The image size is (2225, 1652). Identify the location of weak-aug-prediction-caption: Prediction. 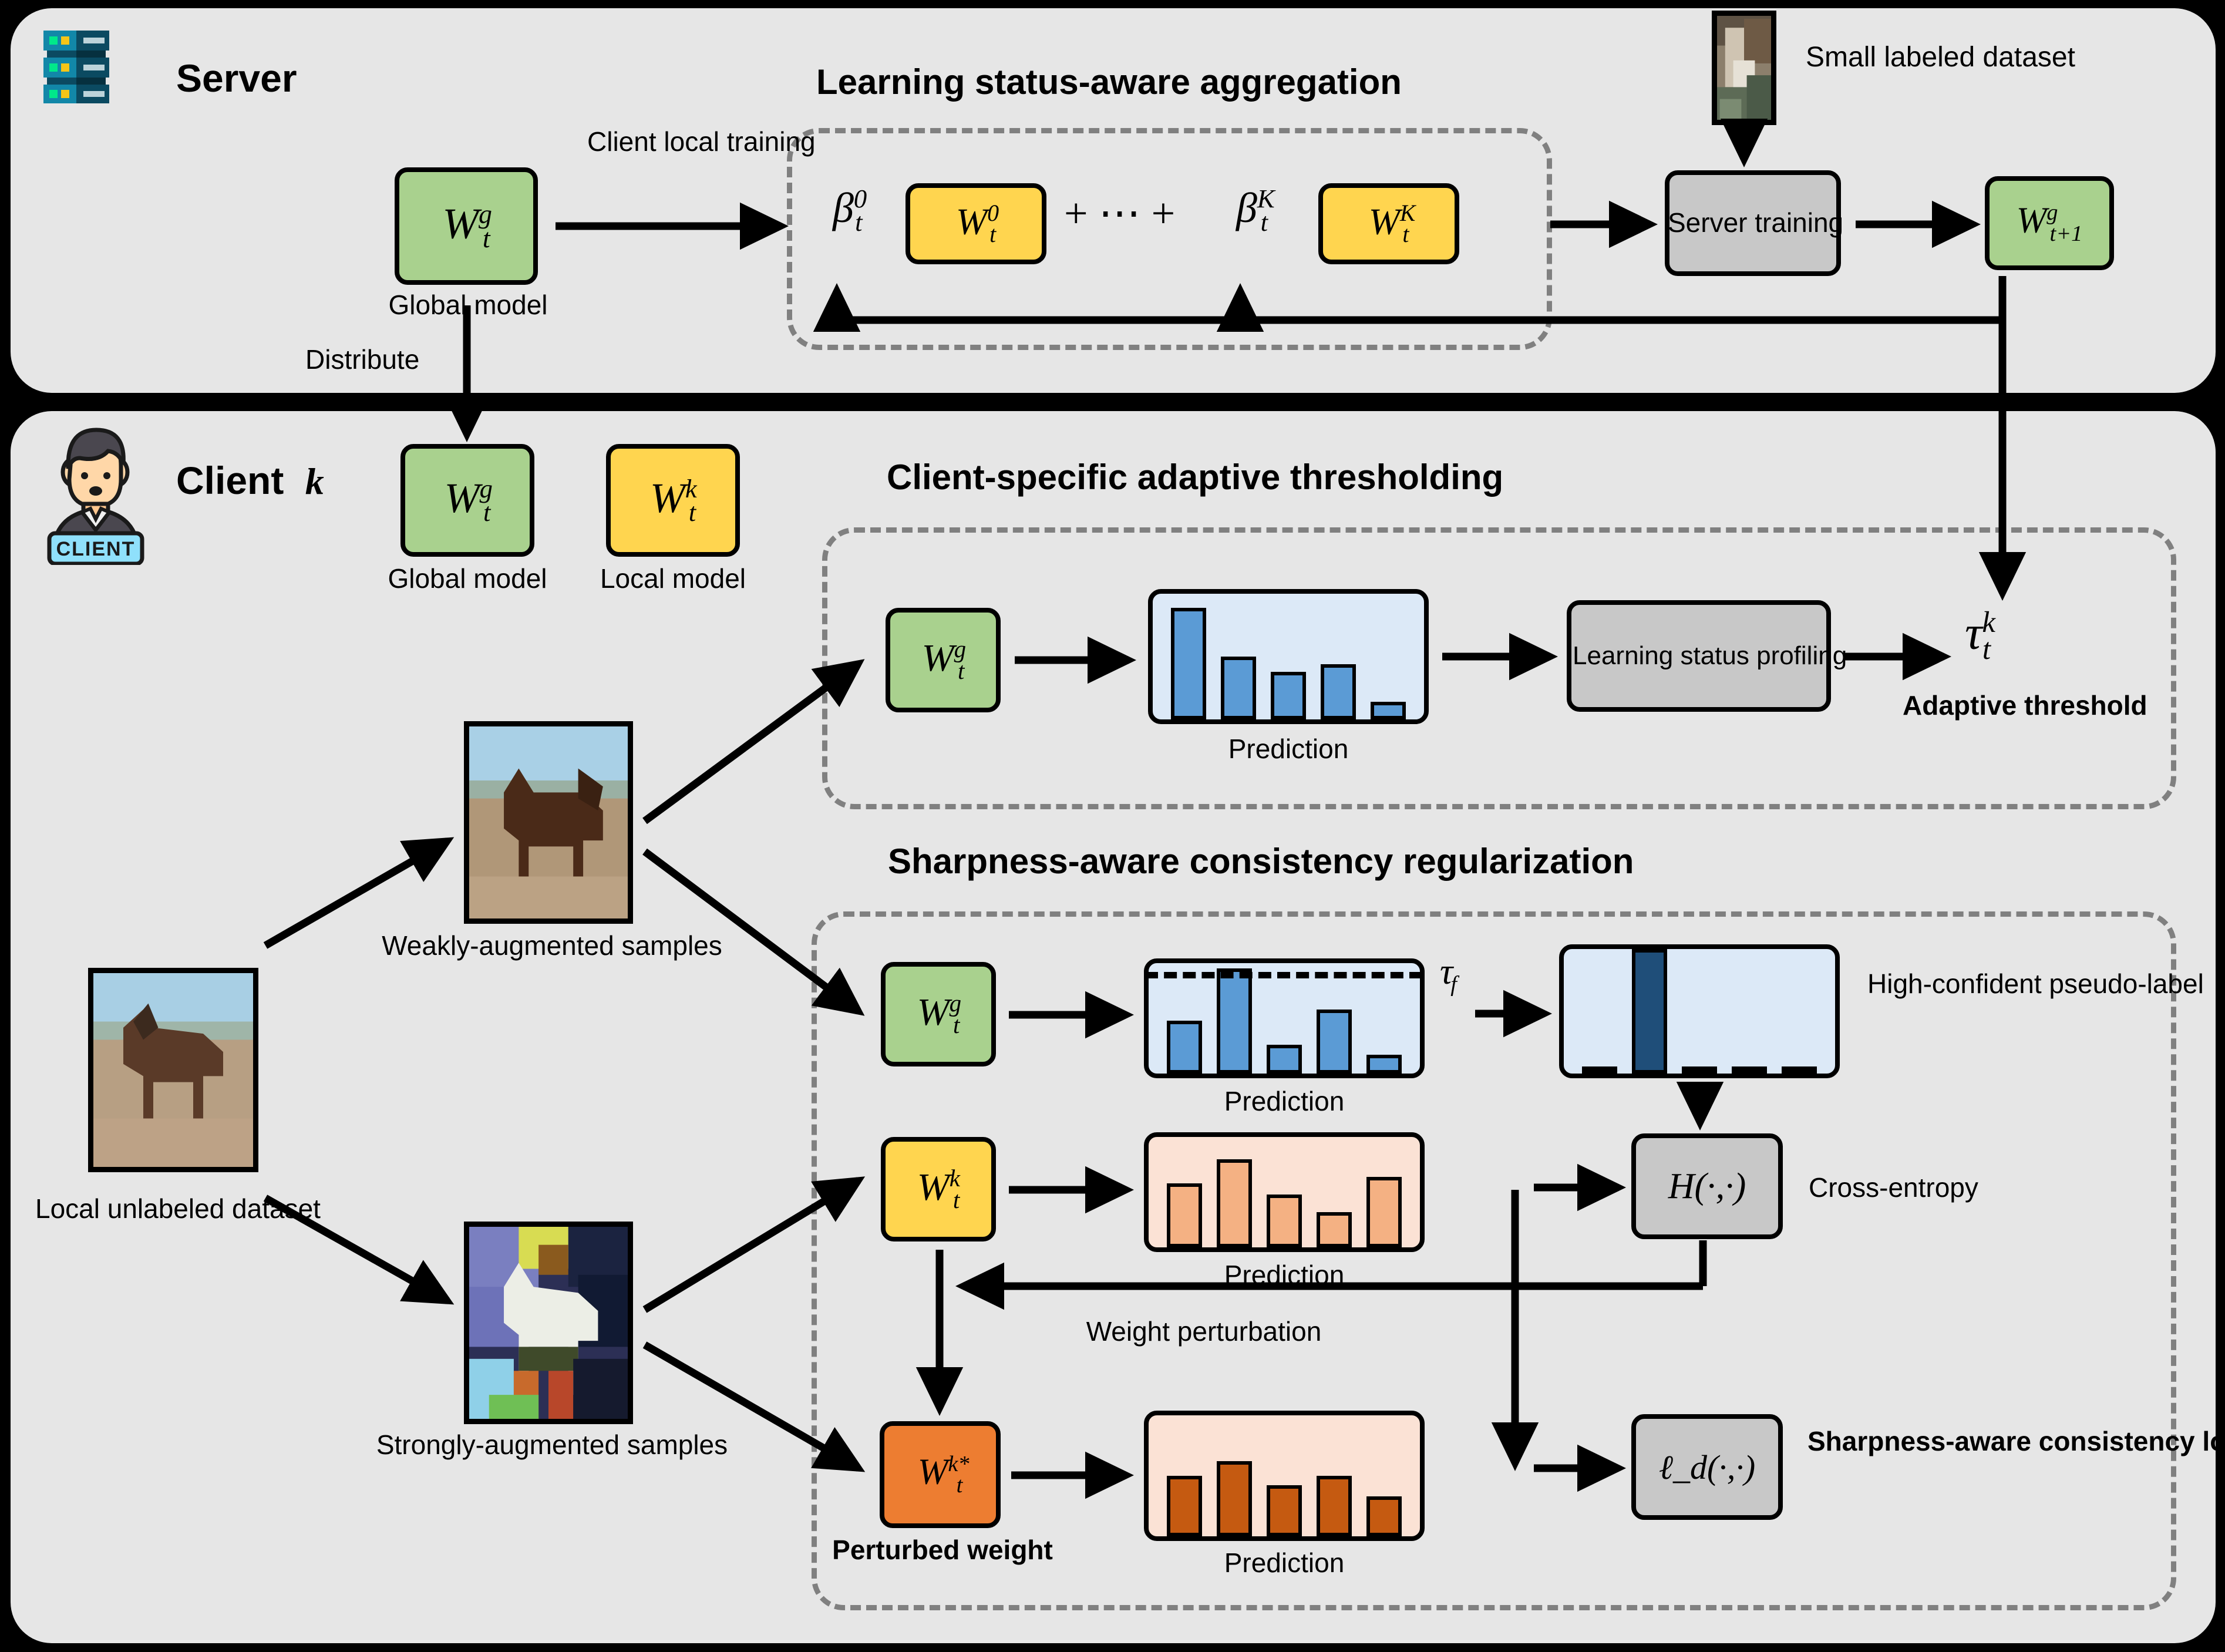
(1284, 1101).